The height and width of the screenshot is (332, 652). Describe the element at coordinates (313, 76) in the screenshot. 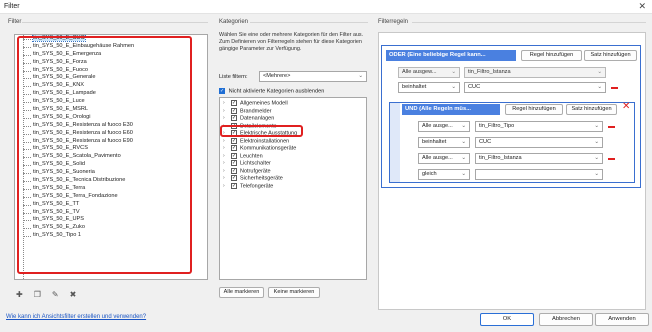

I see `list-filter-dropdown: <Mehrere> ⌄` at that location.